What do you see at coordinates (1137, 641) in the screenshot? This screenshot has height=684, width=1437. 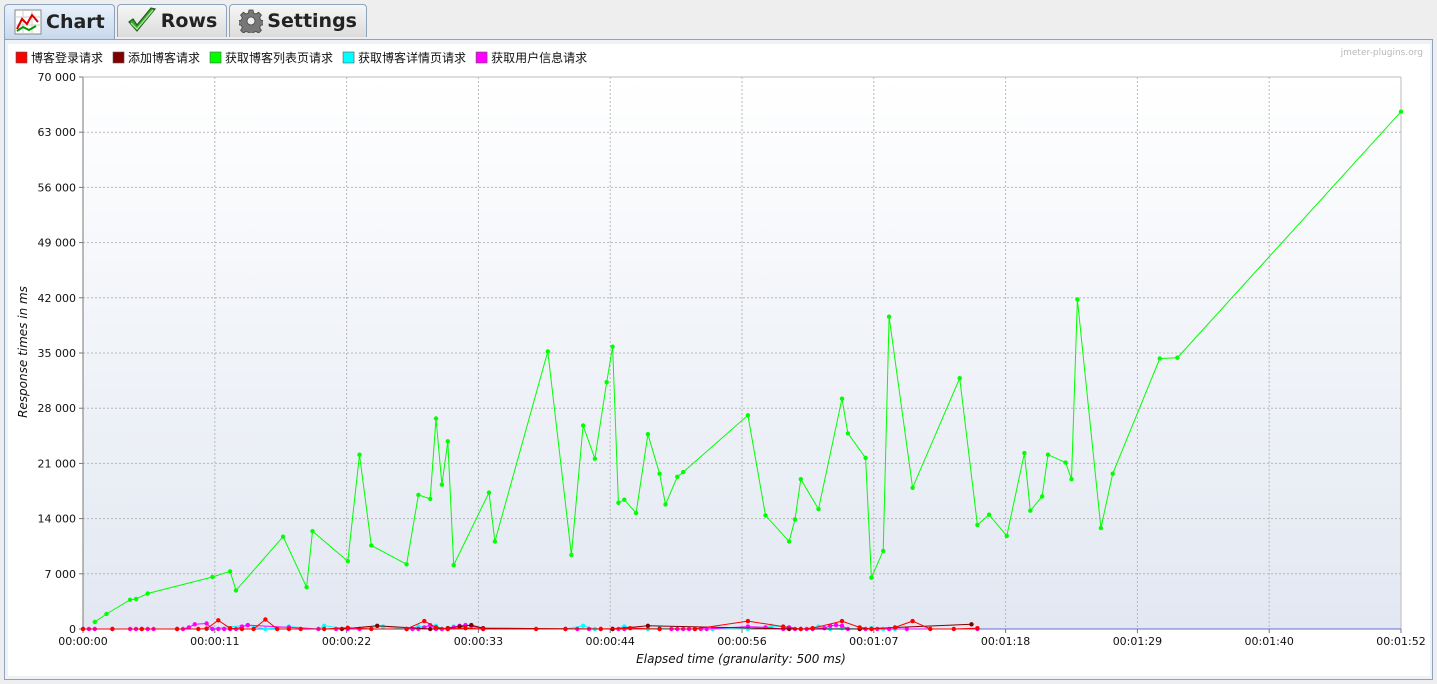 I see `x-tick-label: 00:01:29` at bounding box center [1137, 641].